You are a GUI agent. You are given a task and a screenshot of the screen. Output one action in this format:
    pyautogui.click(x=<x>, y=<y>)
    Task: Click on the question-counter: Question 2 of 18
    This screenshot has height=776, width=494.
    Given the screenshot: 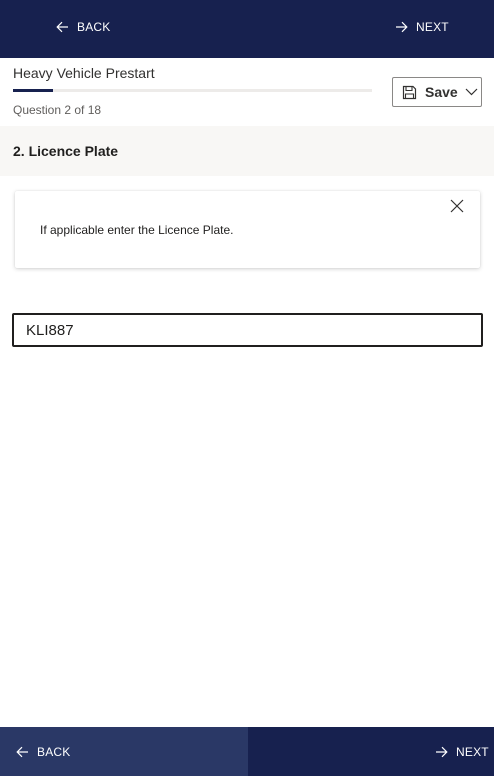 What is the action you would take?
    pyautogui.click(x=57, y=110)
    